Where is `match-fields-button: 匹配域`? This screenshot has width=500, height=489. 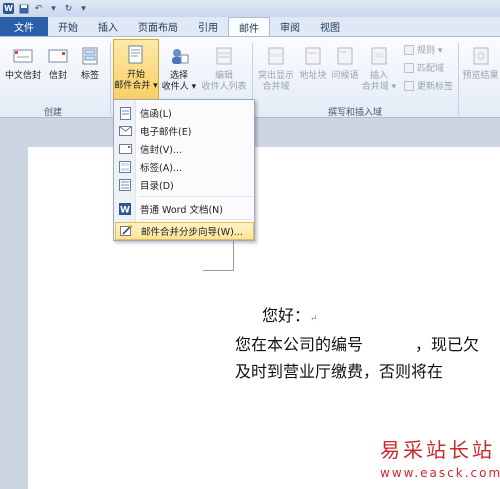
match-fields-button: 匹配域 is located at coordinates (424, 67).